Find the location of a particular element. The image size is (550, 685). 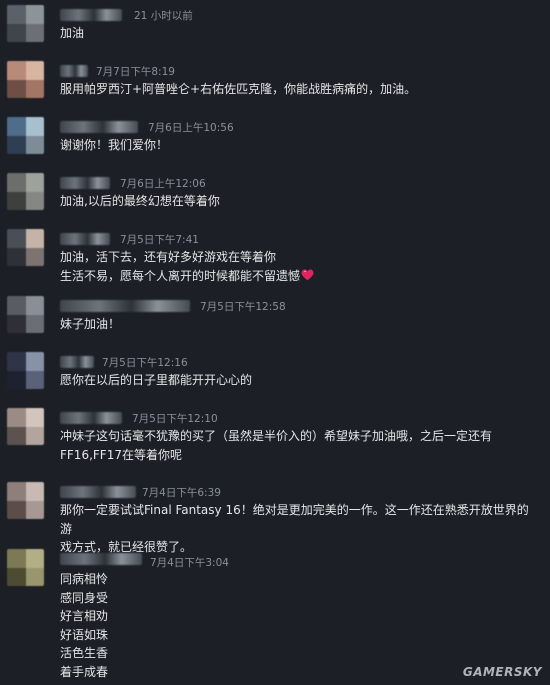

comment-timestamp: 21 小时以前 is located at coordinates (163, 16).